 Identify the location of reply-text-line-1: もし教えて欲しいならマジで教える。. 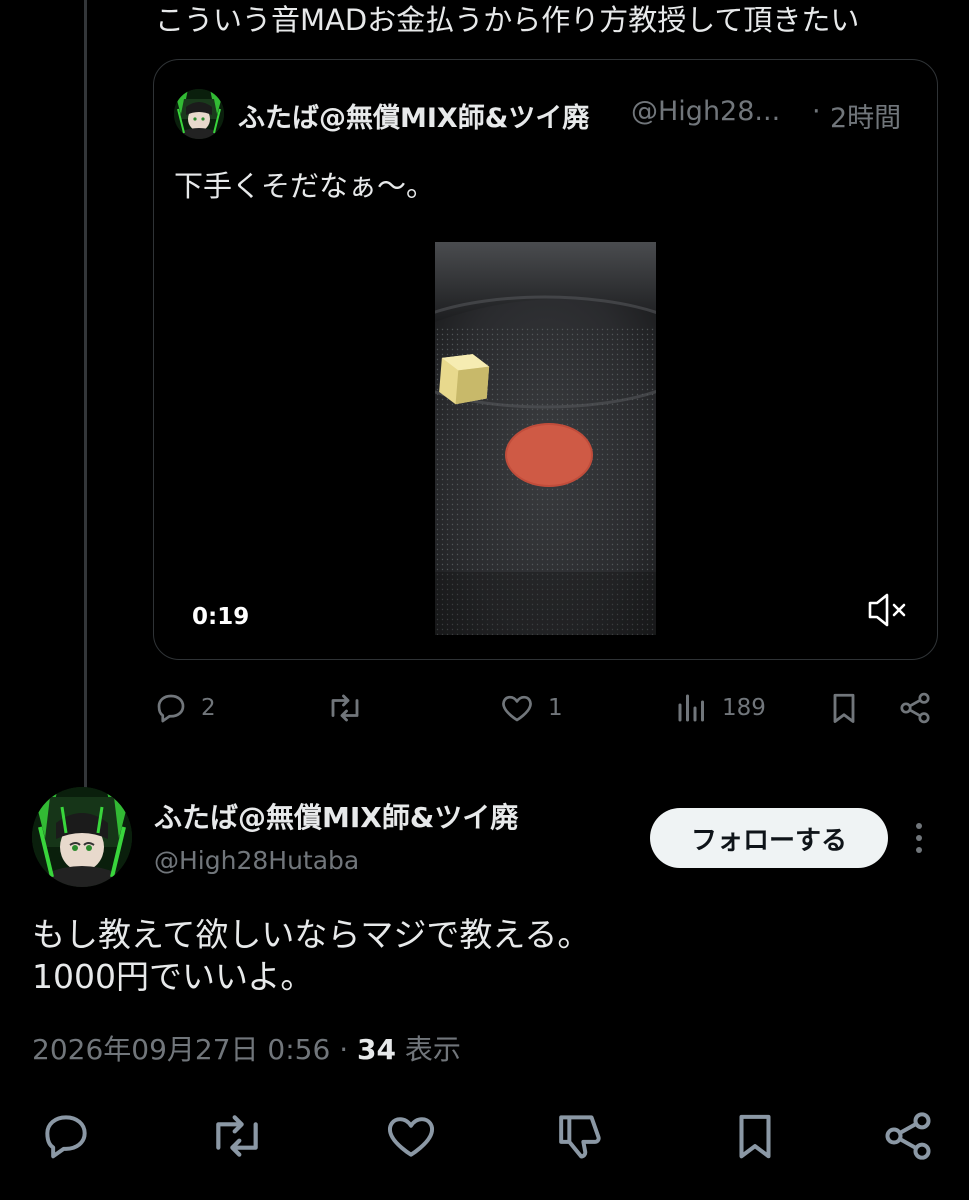
(311, 934).